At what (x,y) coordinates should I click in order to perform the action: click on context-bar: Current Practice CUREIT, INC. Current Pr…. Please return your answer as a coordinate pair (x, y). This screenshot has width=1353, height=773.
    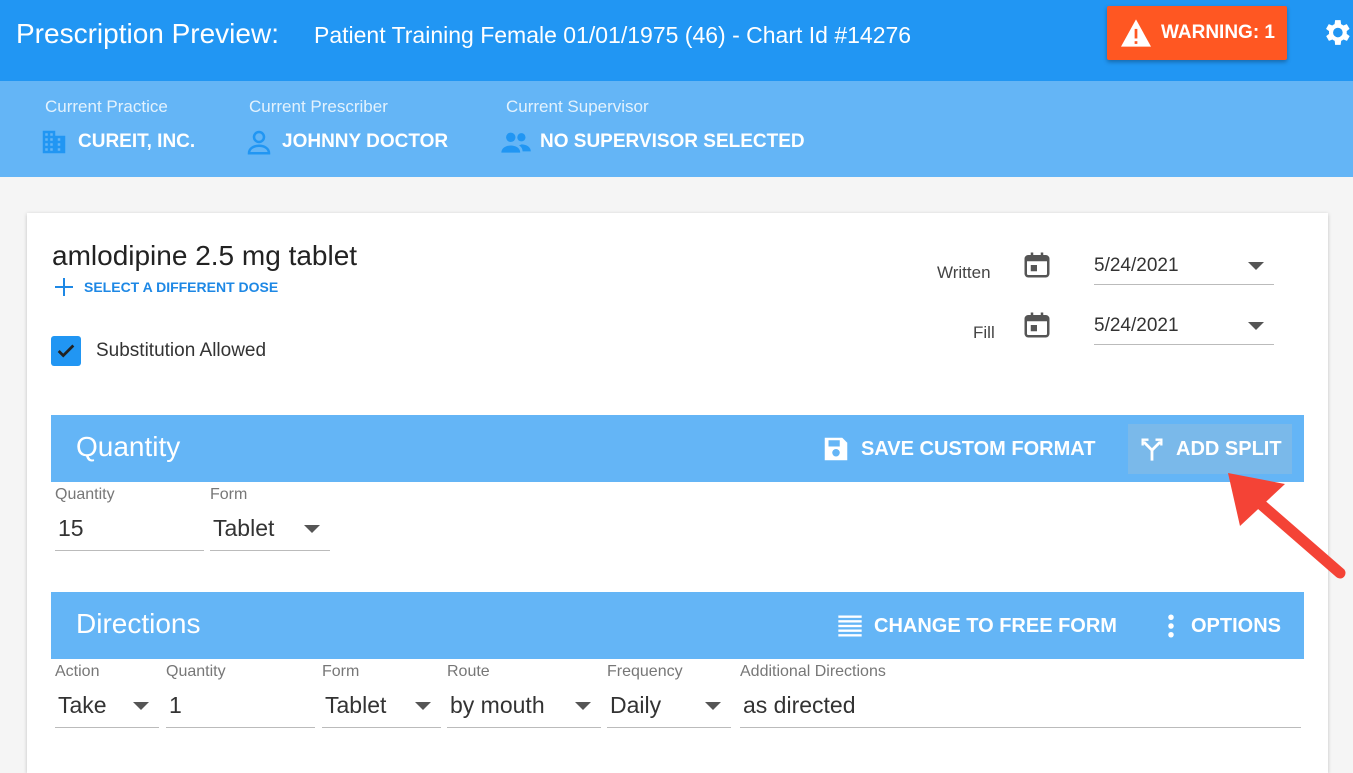
    Looking at the image, I should click on (676, 129).